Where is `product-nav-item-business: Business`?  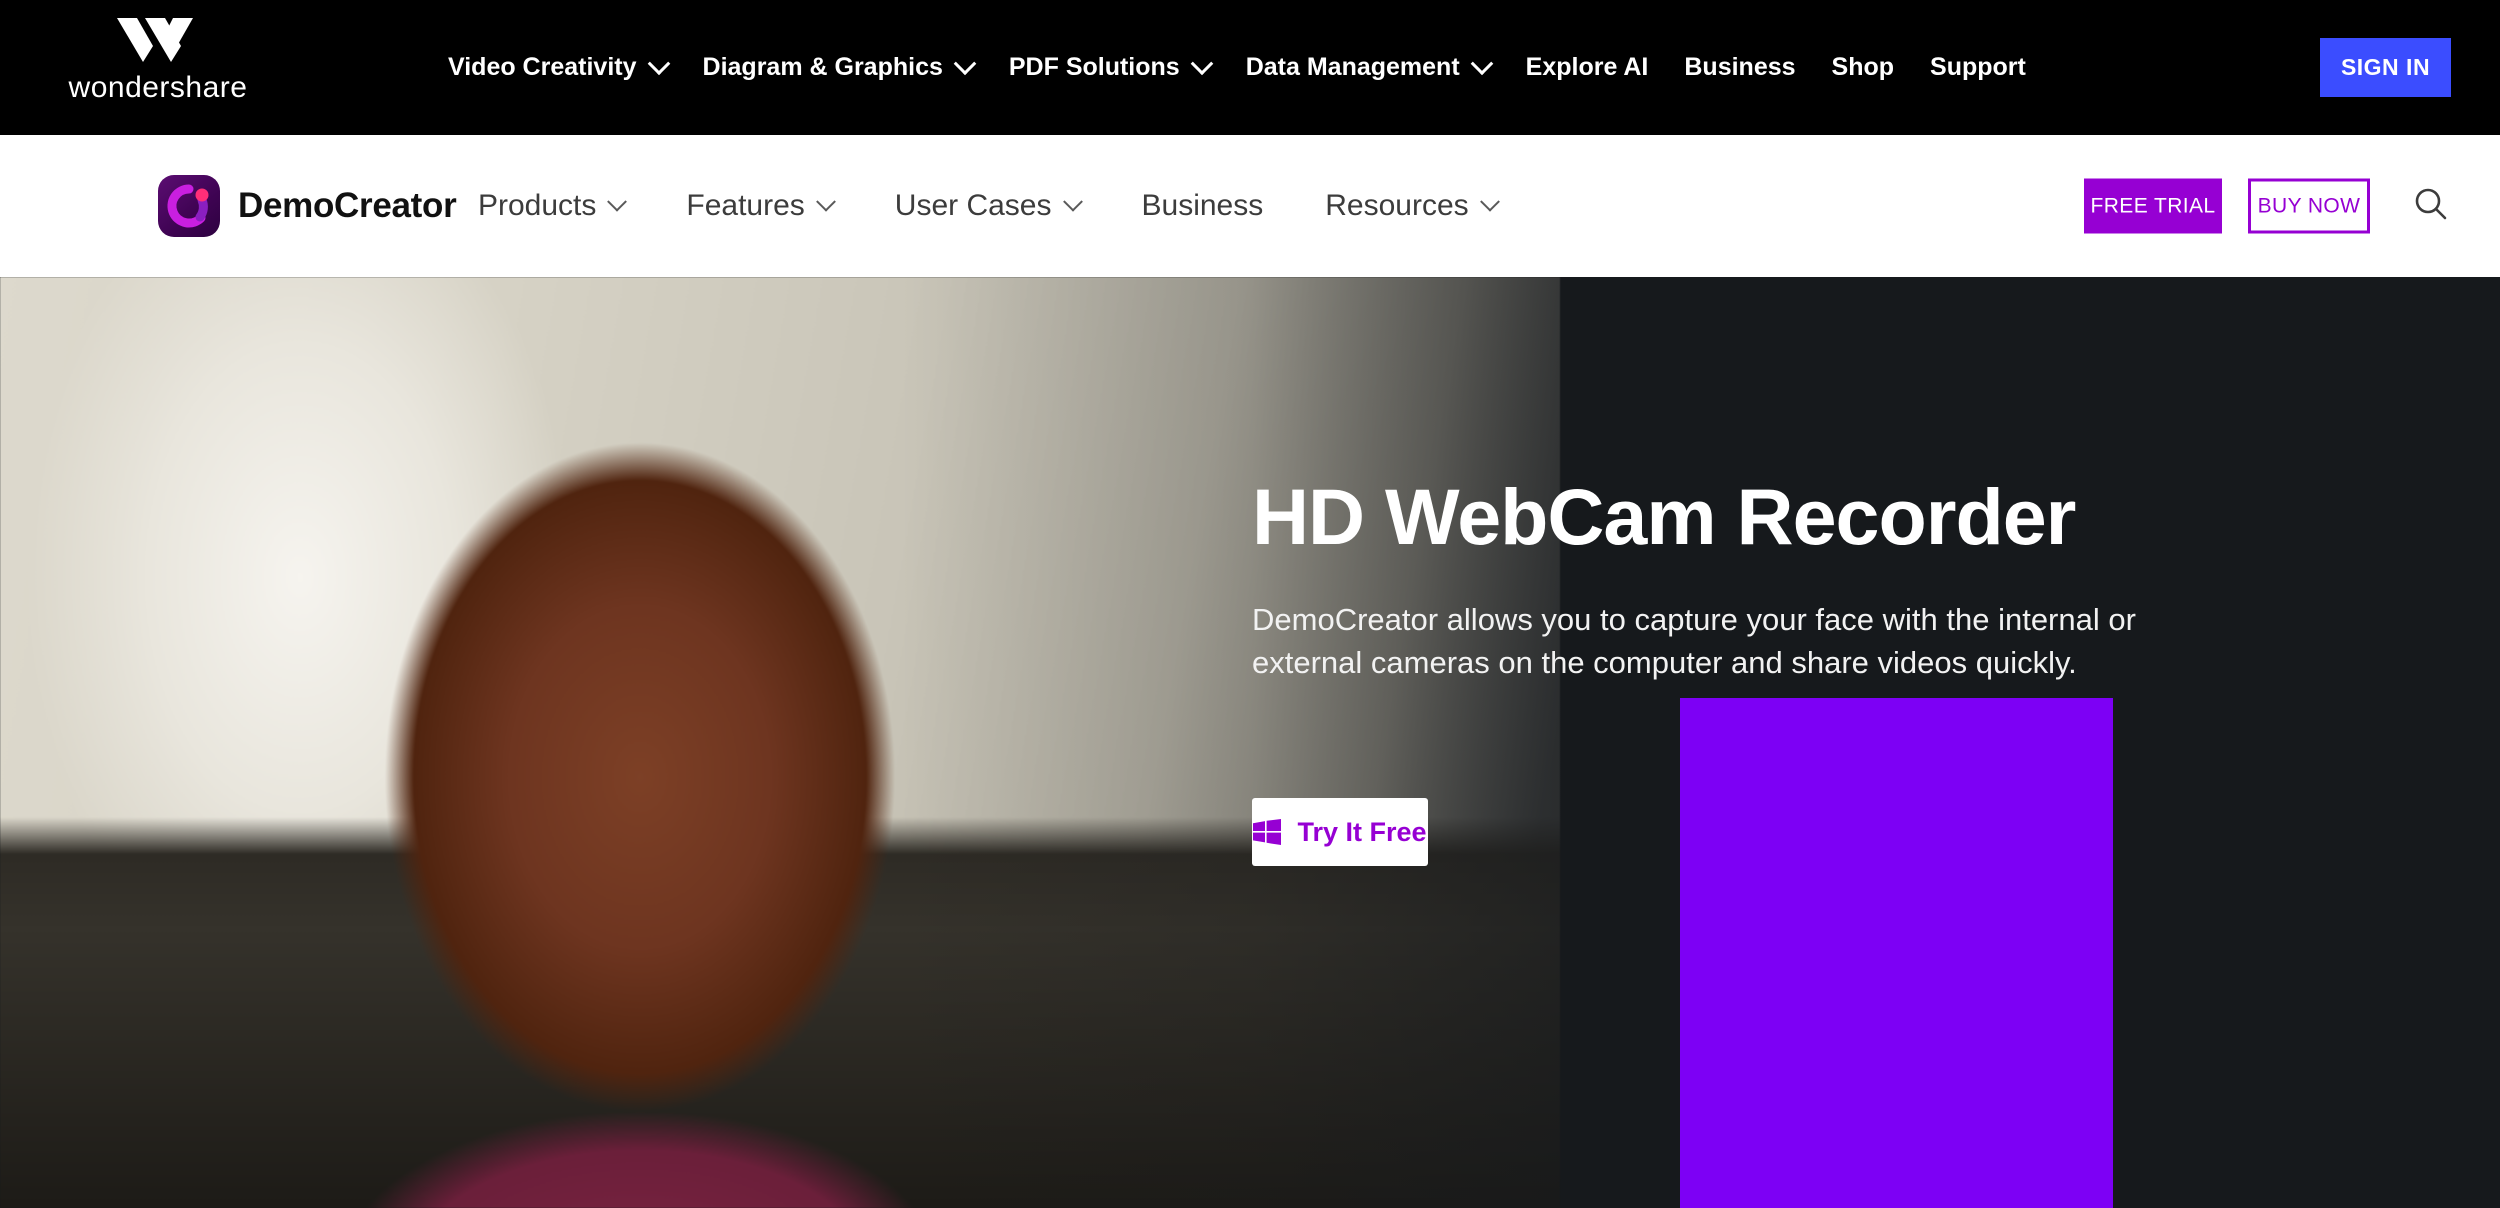 product-nav-item-business: Business is located at coordinates (1203, 206).